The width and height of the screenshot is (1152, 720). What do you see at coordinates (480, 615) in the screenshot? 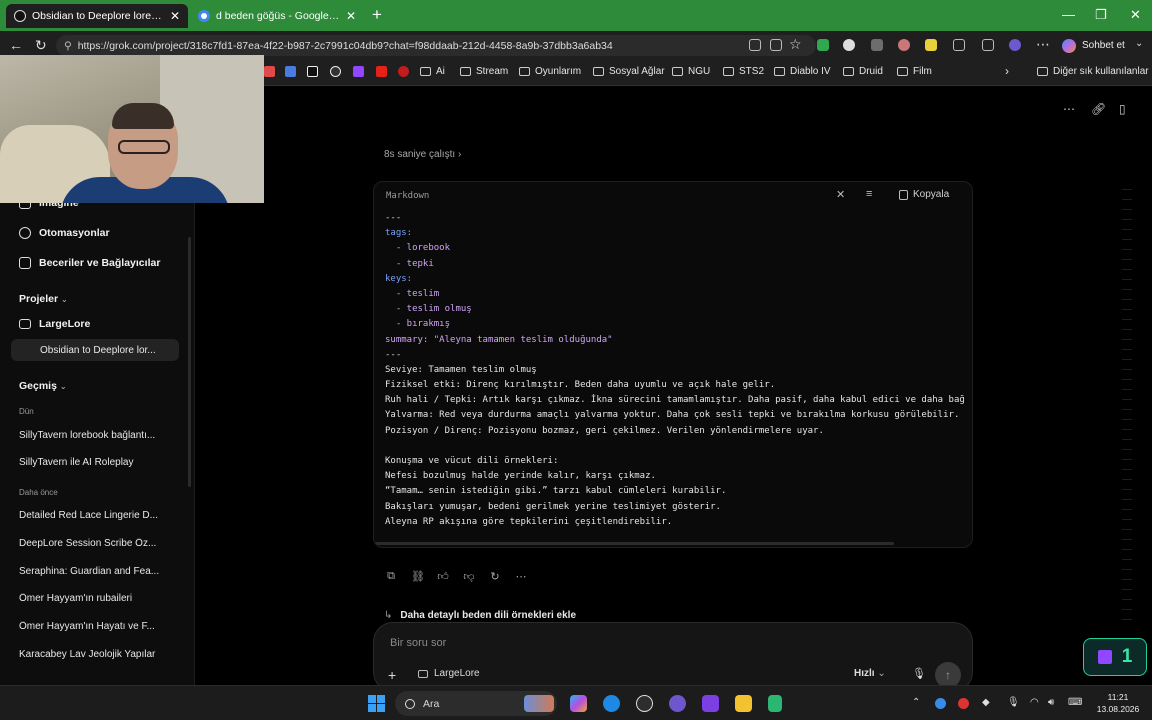
I see `suggested-followup: ↳ Daha detaylı beden dili örnekleri ekle` at bounding box center [480, 615].